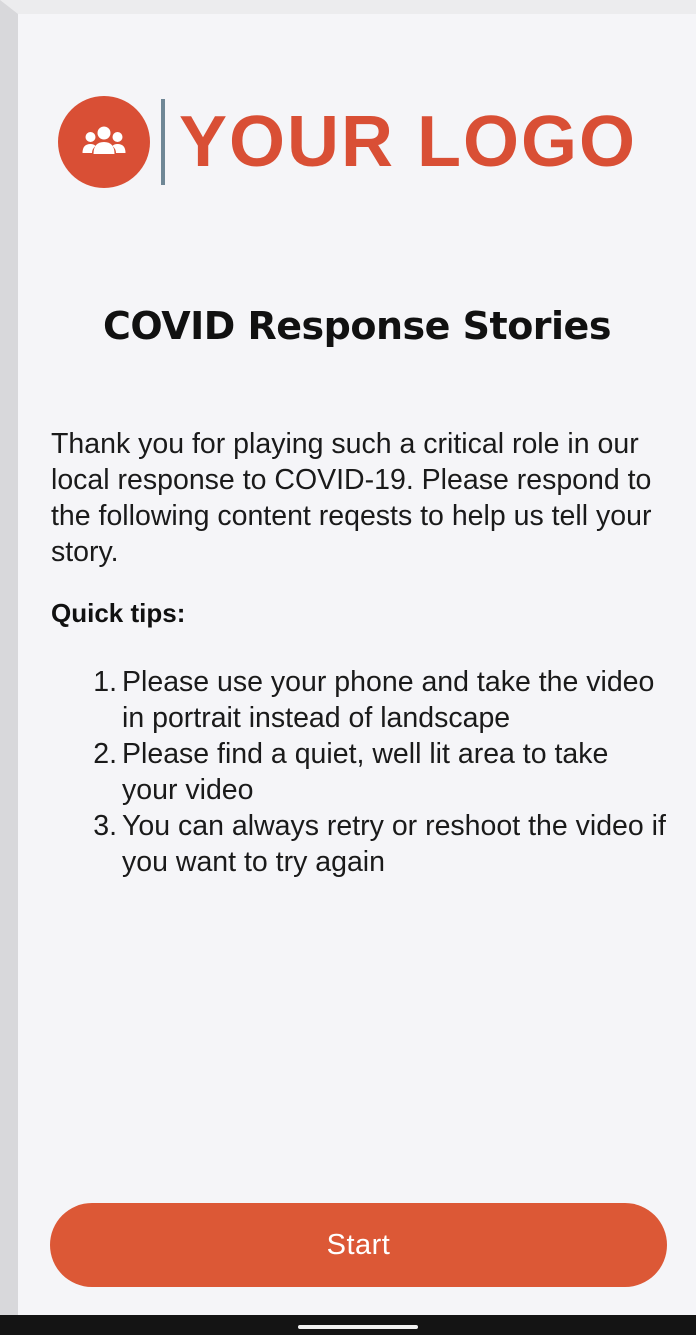  I want to click on tip-number: 3., so click(105, 826).